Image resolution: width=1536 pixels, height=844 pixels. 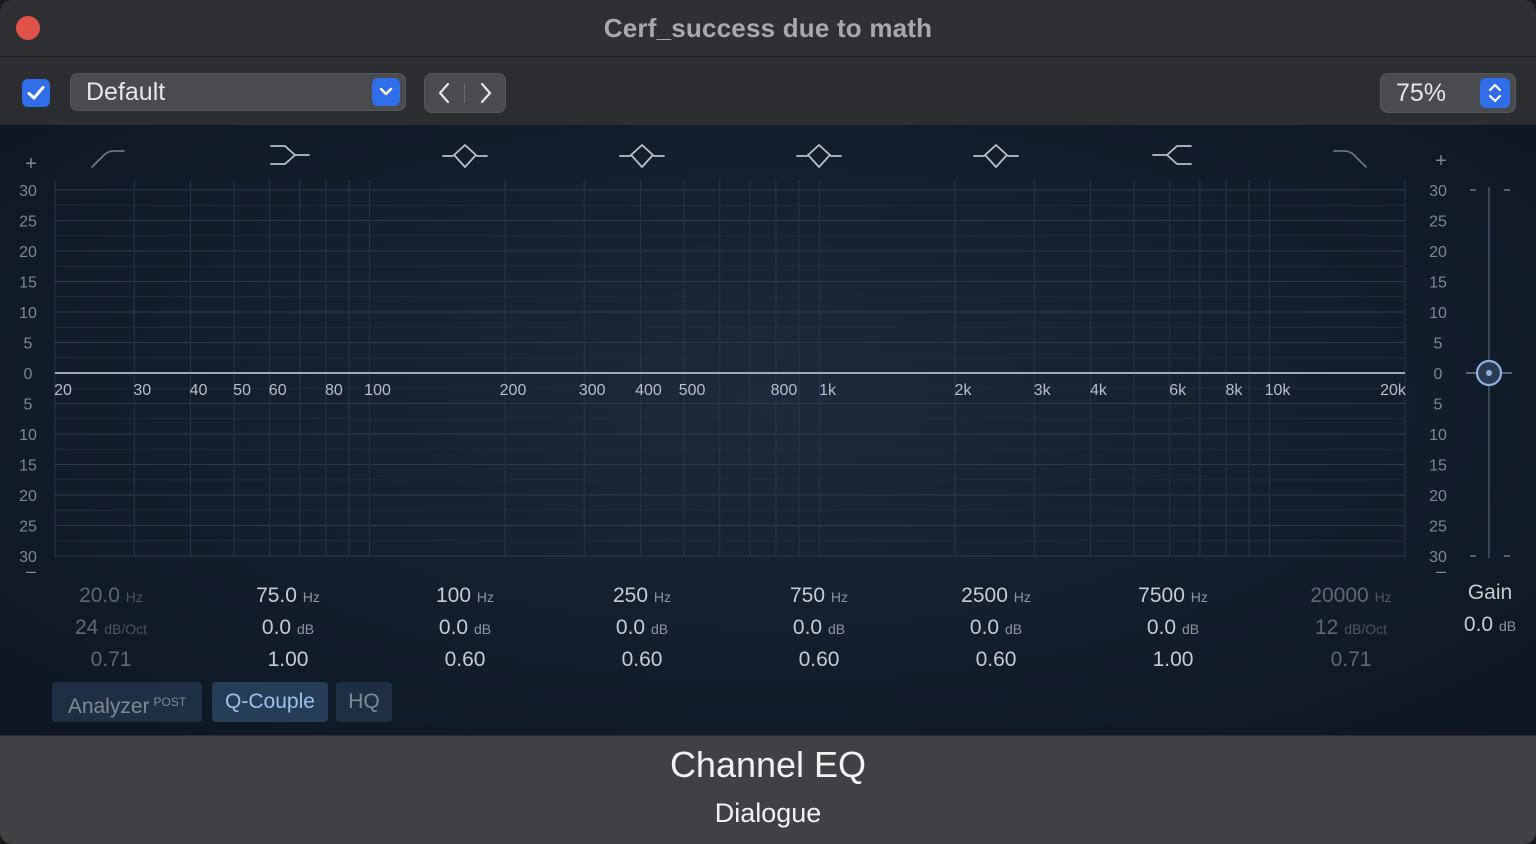 What do you see at coordinates (170, 702) in the screenshot?
I see `analyzer-post-label: POST` at bounding box center [170, 702].